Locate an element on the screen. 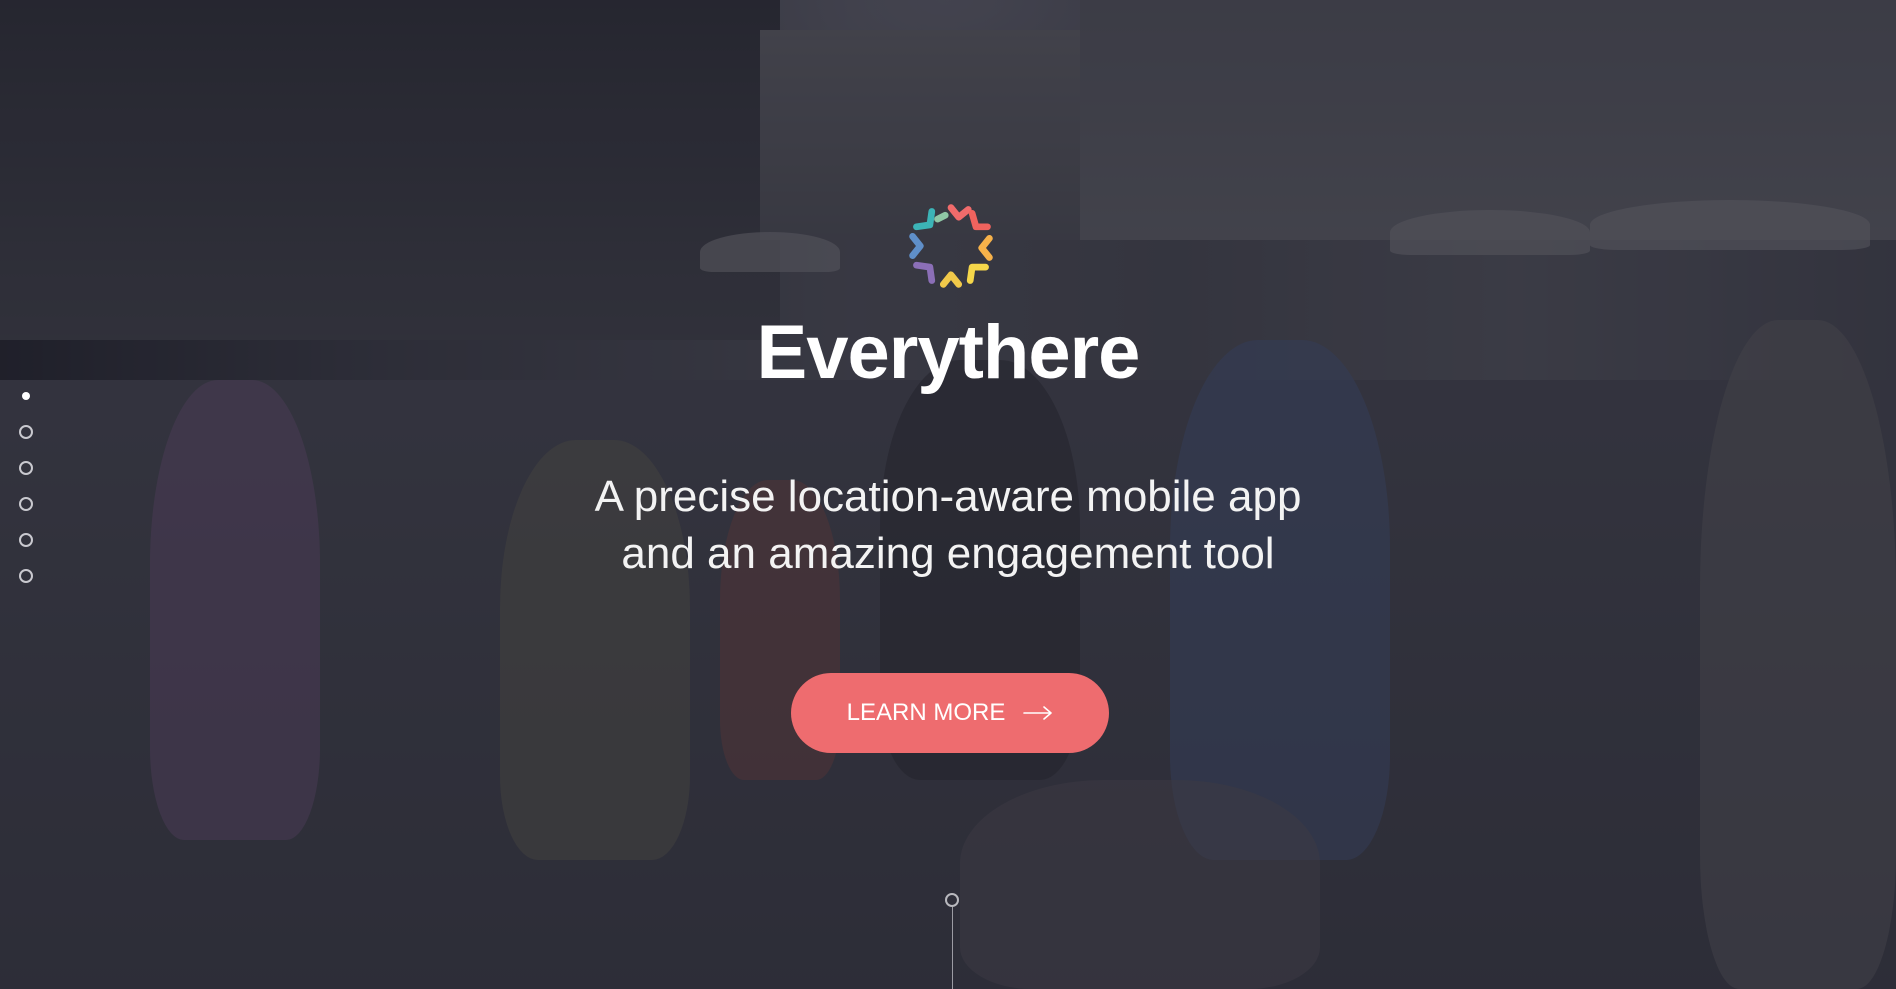 Image resolution: width=1896 pixels, height=989 pixels. section-nav-dots is located at coordinates (27, 497).